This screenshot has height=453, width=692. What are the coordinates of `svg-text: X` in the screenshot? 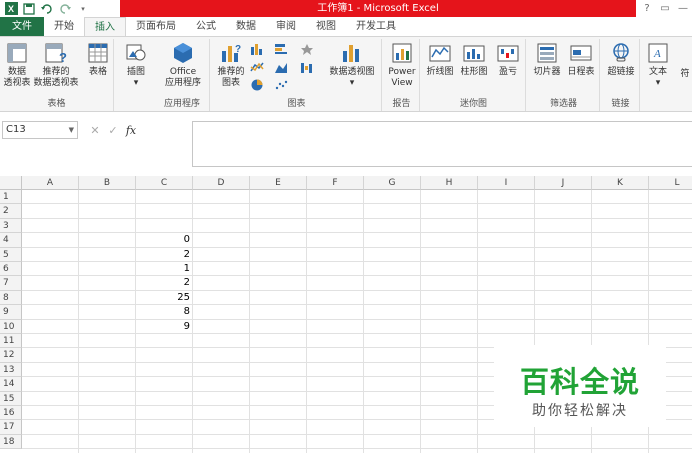 It's located at (11, 9).